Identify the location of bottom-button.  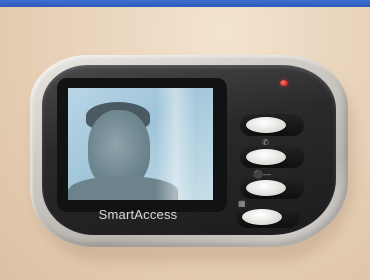
(262, 217).